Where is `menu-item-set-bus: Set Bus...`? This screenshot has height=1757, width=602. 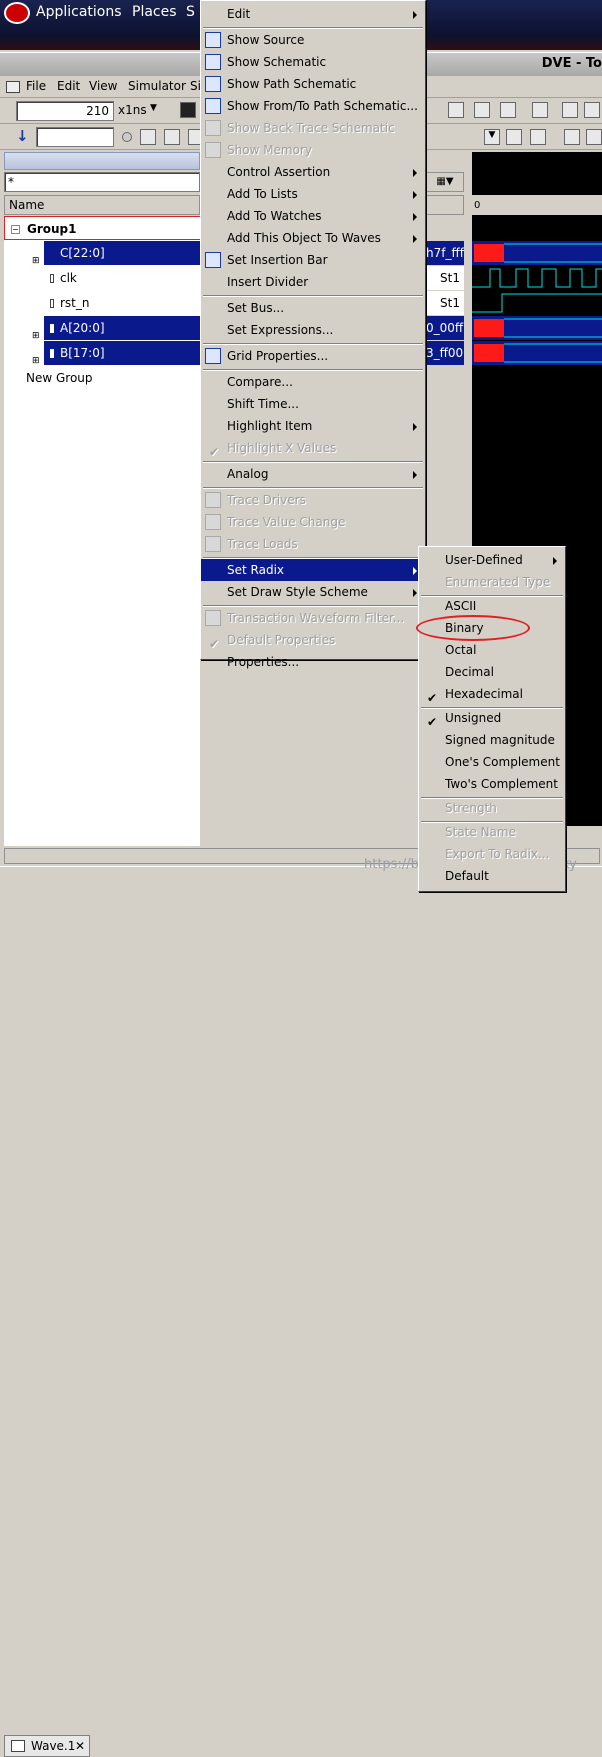 menu-item-set-bus: Set Bus... is located at coordinates (313, 308).